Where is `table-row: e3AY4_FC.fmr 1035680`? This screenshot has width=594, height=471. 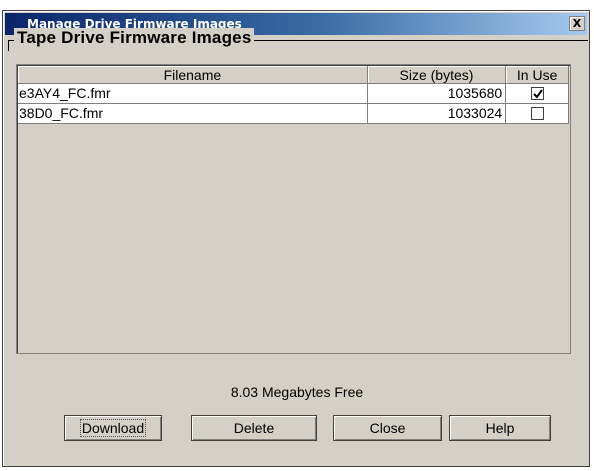 table-row: e3AY4_FC.fmr 1035680 is located at coordinates (293, 94).